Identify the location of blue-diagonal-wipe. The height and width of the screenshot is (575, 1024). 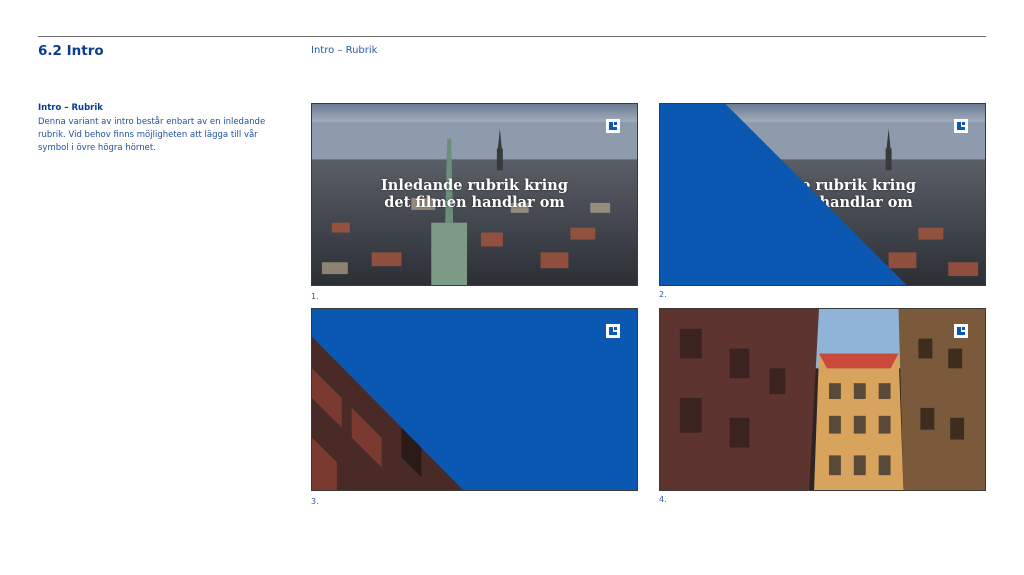
(783, 194).